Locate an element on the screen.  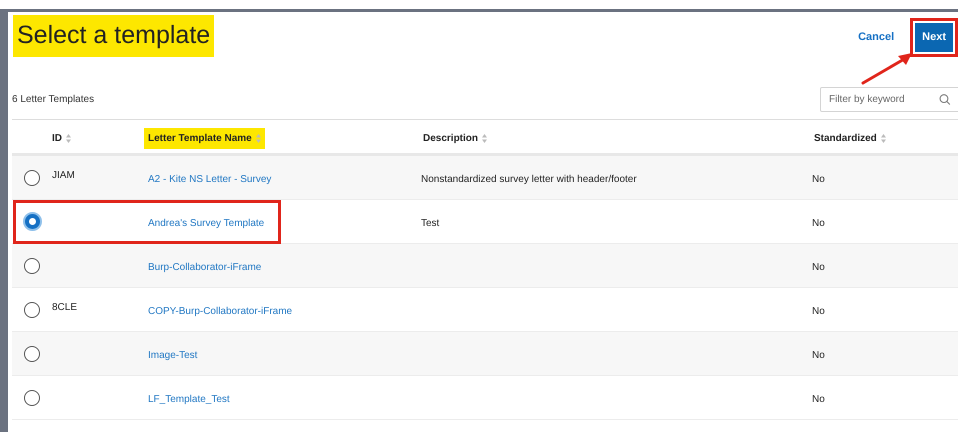
template-name-link: A2 - Kite NS Letter - Survey is located at coordinates (208, 179).